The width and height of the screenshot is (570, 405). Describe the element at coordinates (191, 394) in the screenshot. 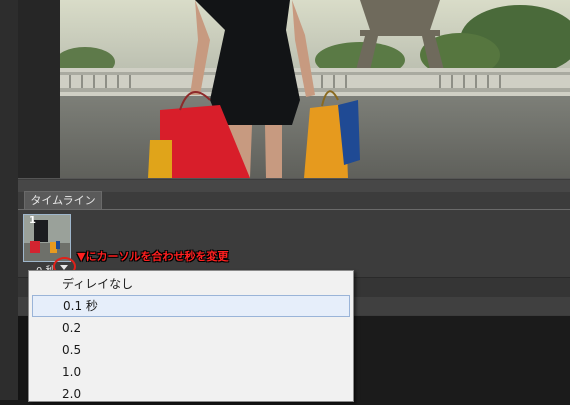

I see `menu-item-2.0: 2.0` at that location.